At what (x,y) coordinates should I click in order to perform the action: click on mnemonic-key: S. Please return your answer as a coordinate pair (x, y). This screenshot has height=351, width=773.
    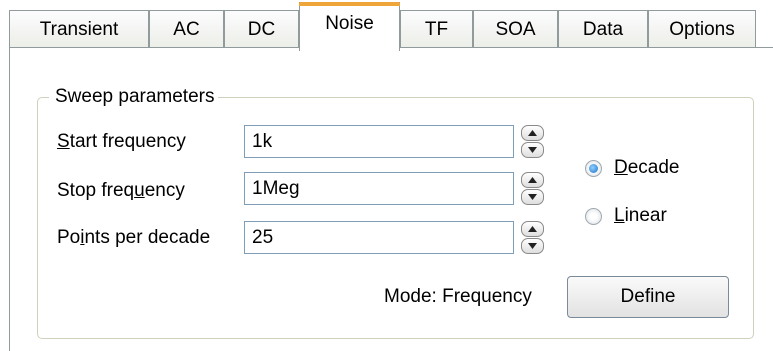
    Looking at the image, I should click on (63, 141).